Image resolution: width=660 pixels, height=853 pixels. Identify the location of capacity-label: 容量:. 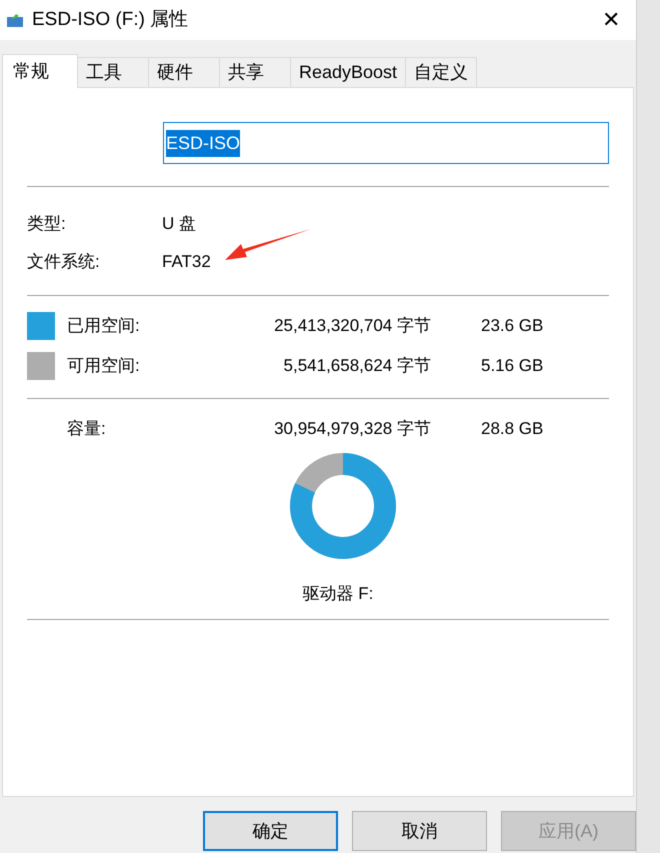
(86, 429).